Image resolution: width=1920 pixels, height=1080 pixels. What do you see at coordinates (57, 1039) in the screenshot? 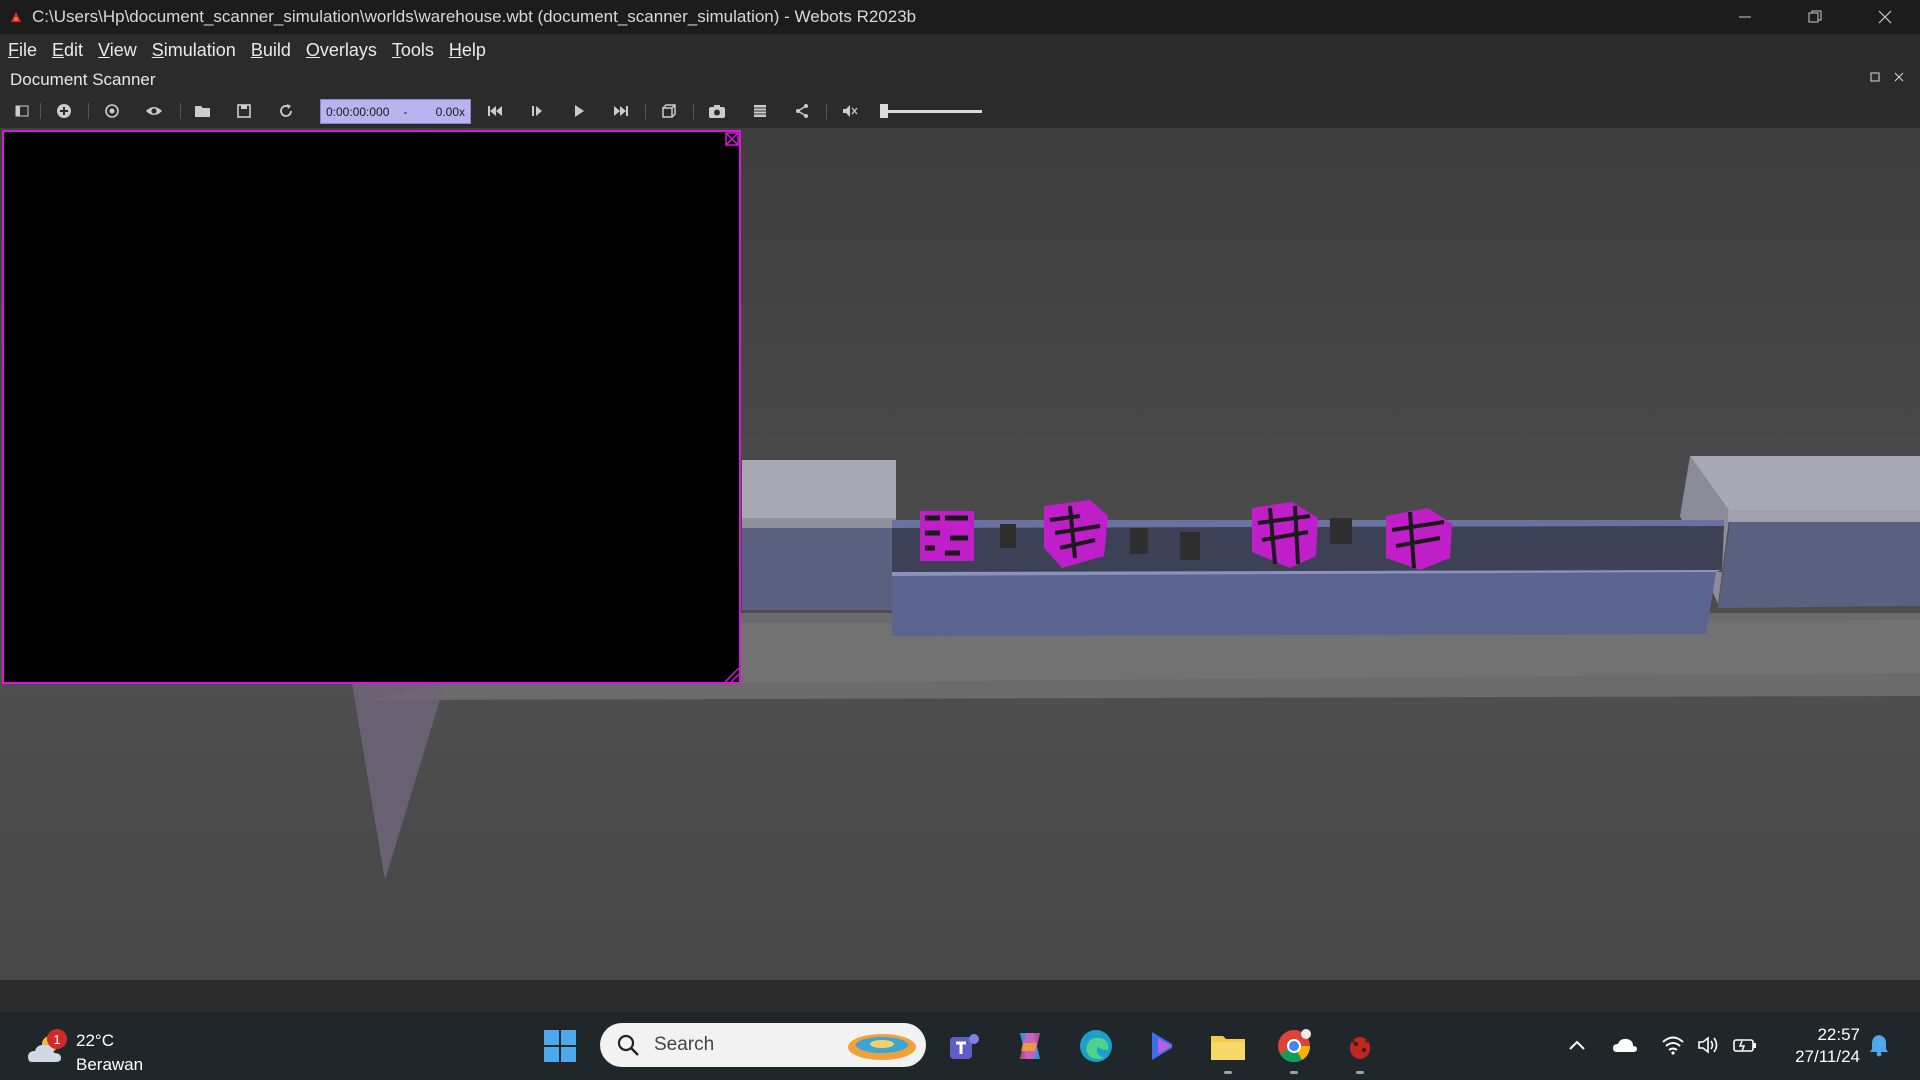
I see `weather-alert-badge: 1` at bounding box center [57, 1039].